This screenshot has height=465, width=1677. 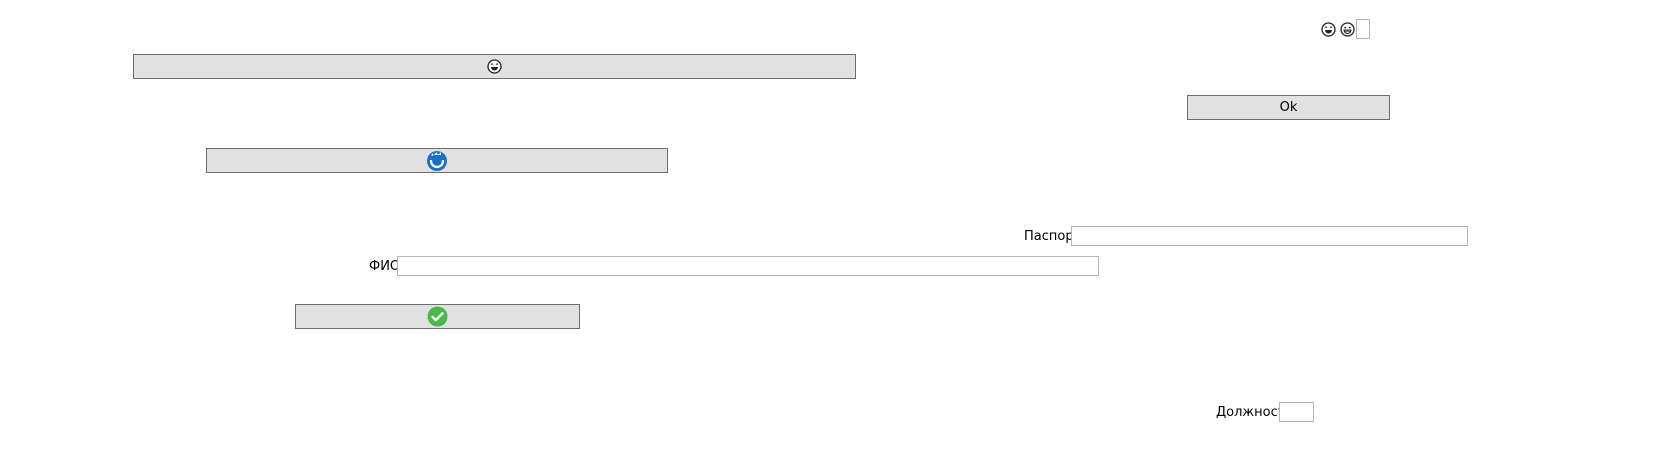 I want to click on refresh-icon, so click(x=437, y=160).